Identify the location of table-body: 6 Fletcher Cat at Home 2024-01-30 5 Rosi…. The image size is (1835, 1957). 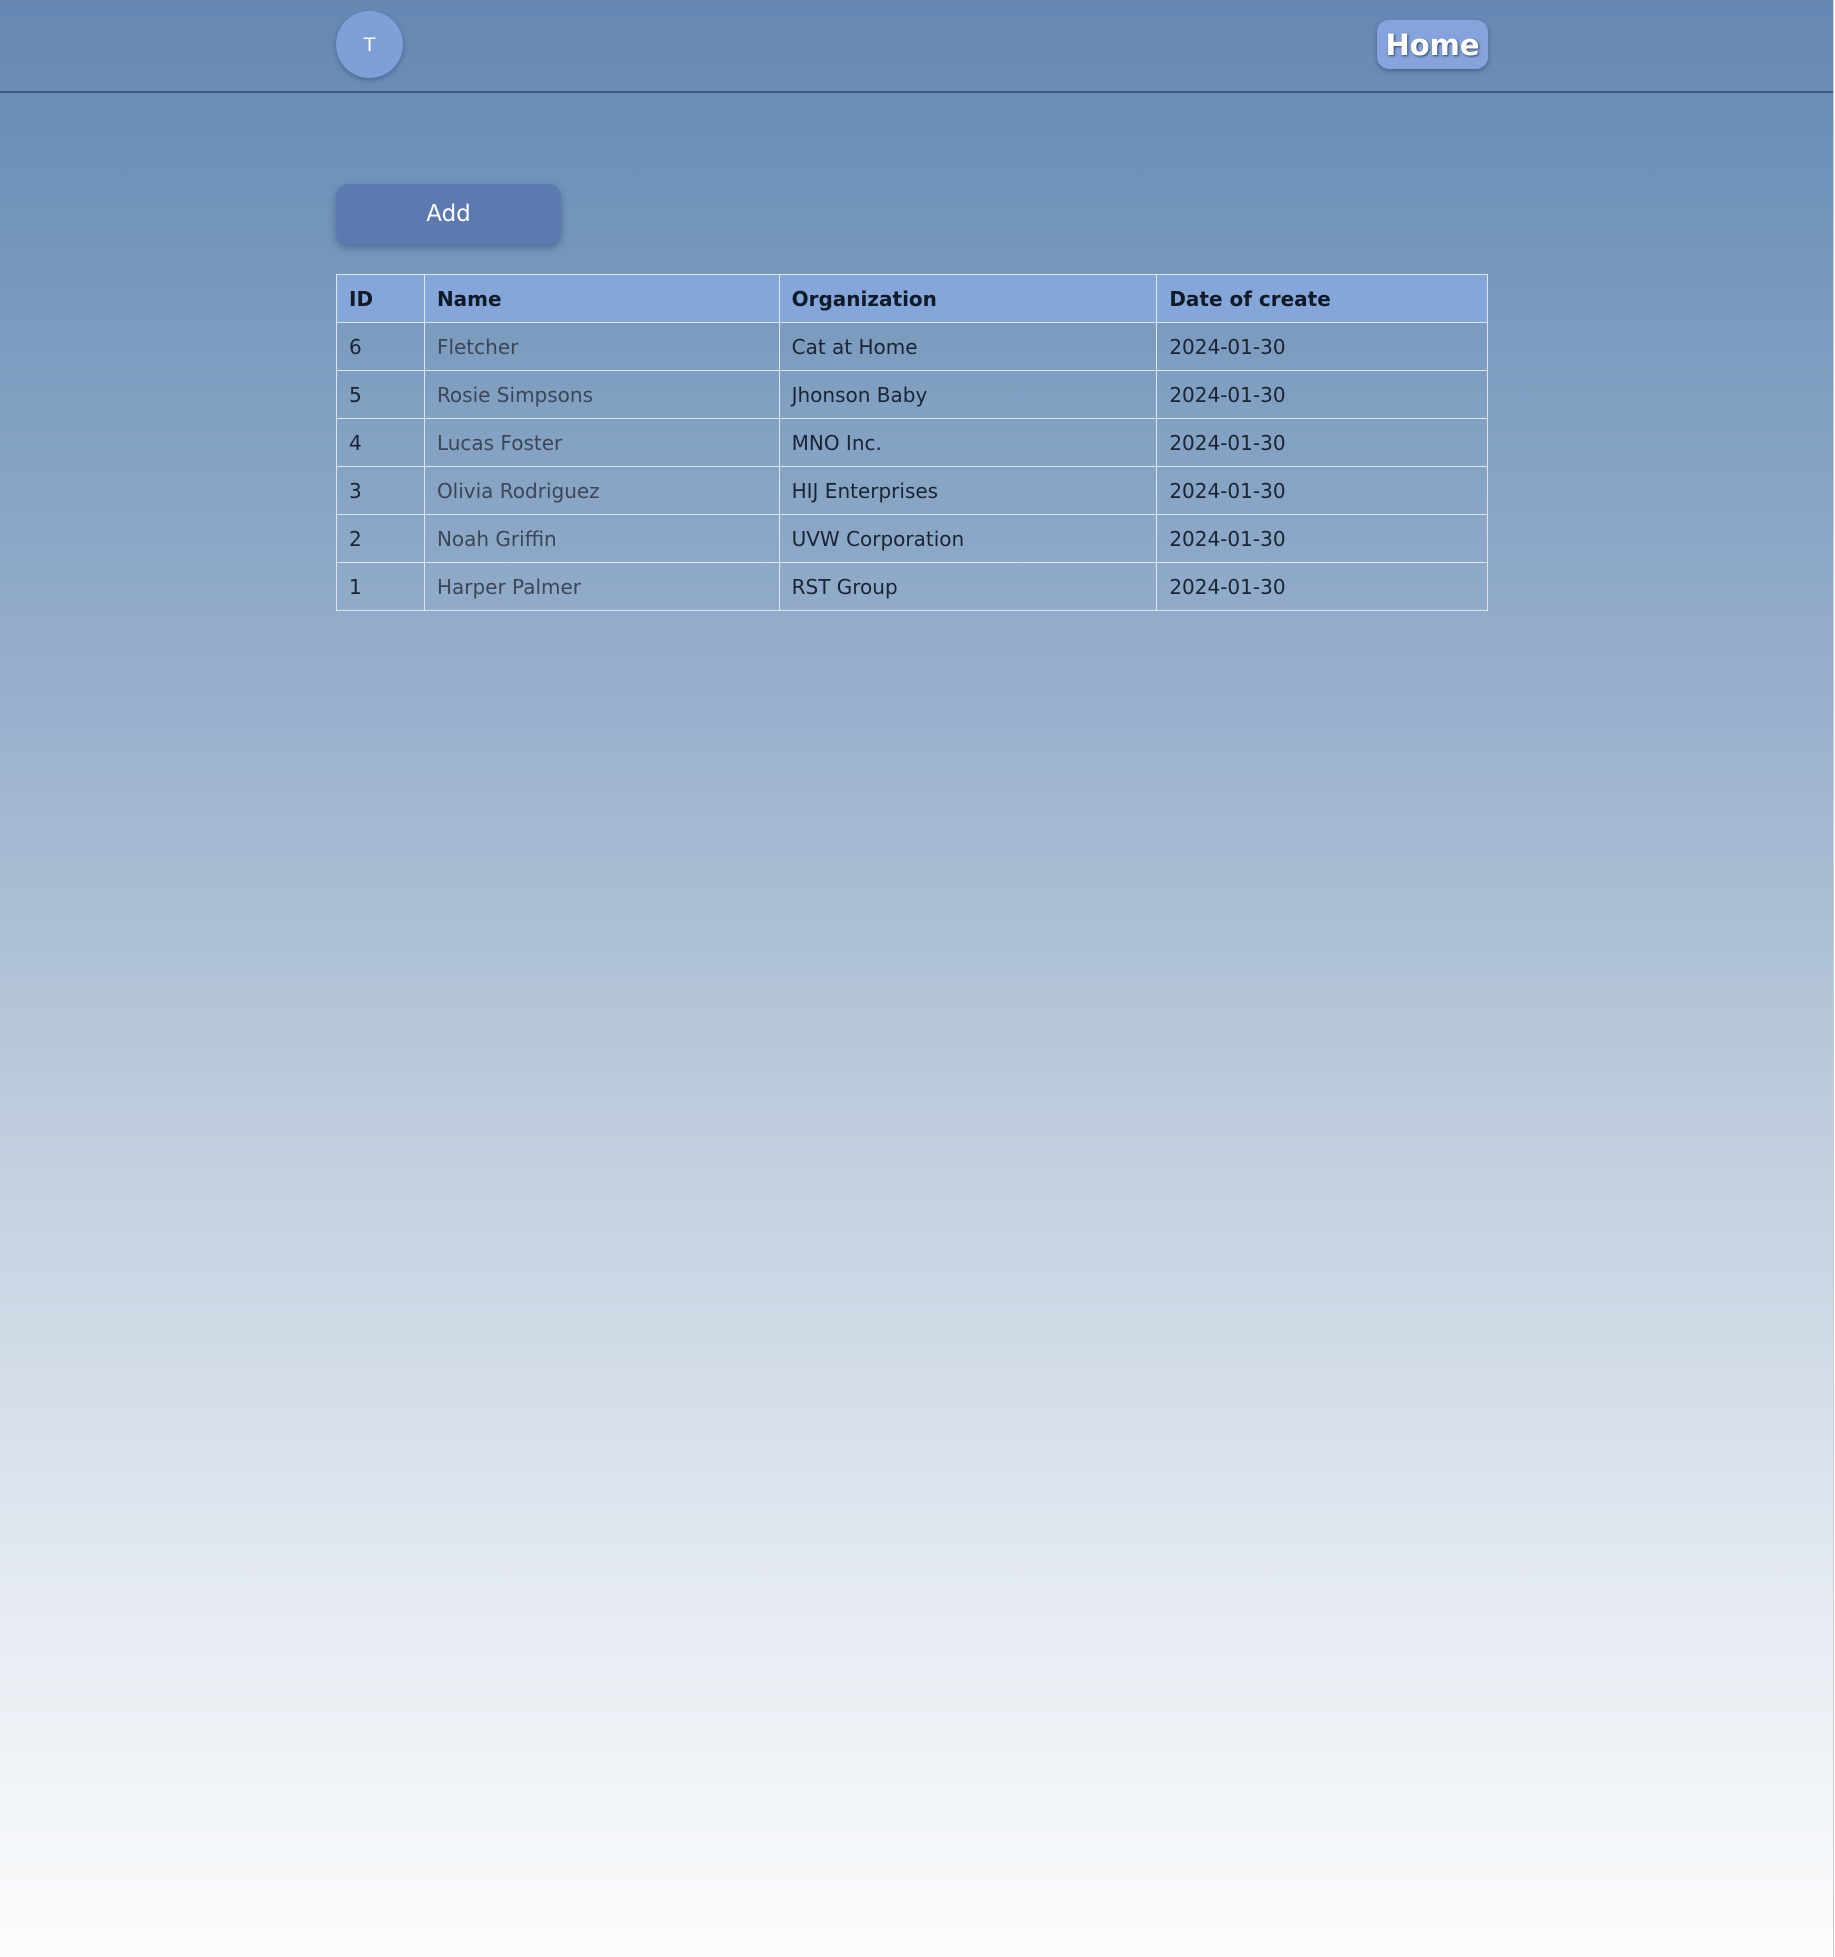
(912, 466).